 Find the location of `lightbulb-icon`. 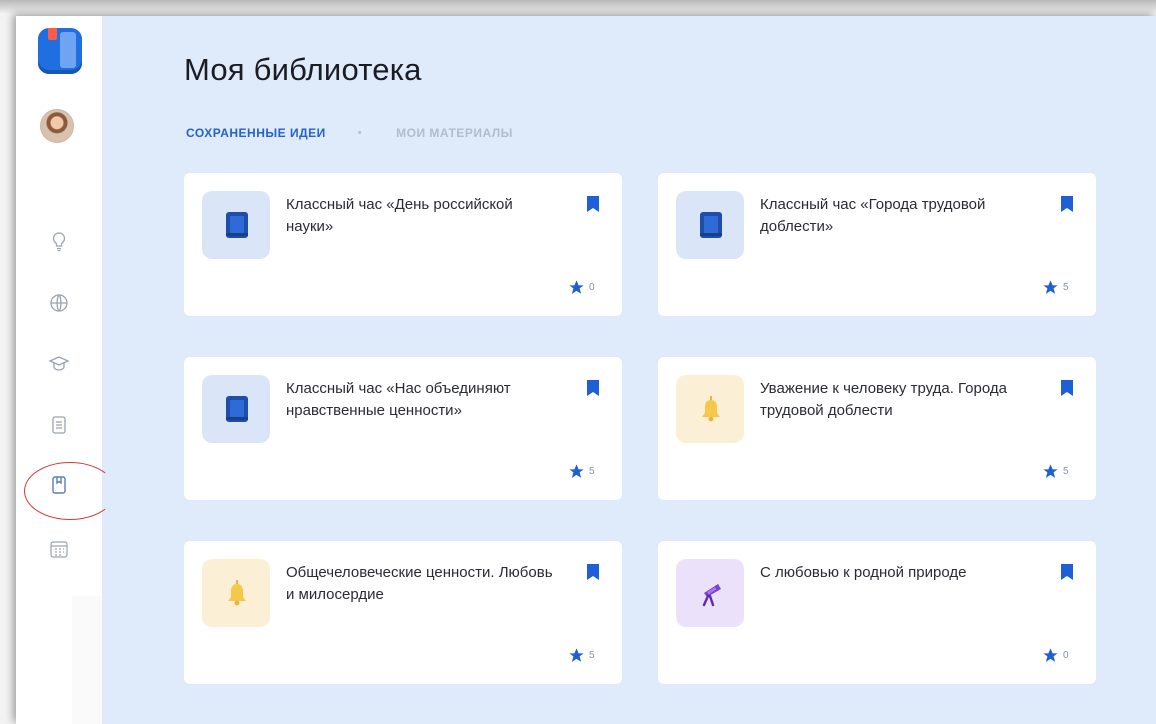

lightbulb-icon is located at coordinates (59, 241).